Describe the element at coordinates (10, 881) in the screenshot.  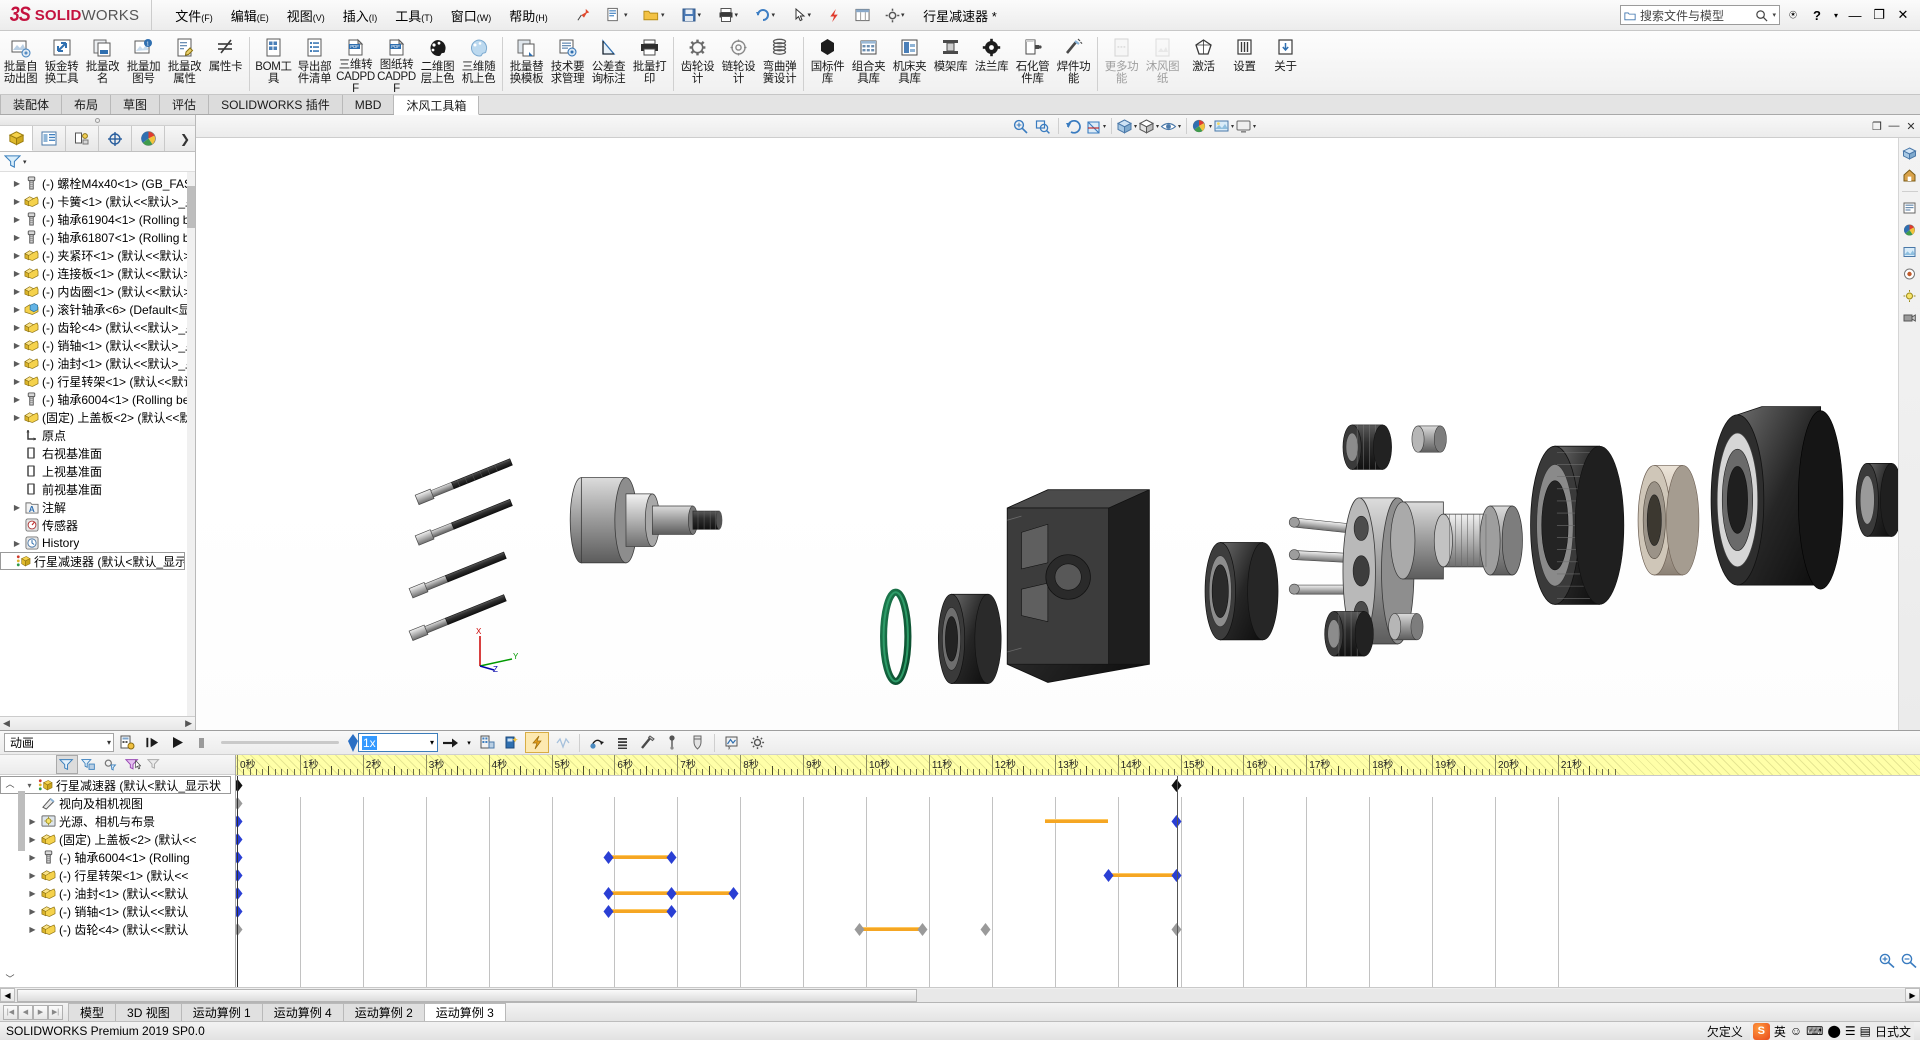
I see `motion-tree-scroll-arrows: ︿ ﹀` at that location.